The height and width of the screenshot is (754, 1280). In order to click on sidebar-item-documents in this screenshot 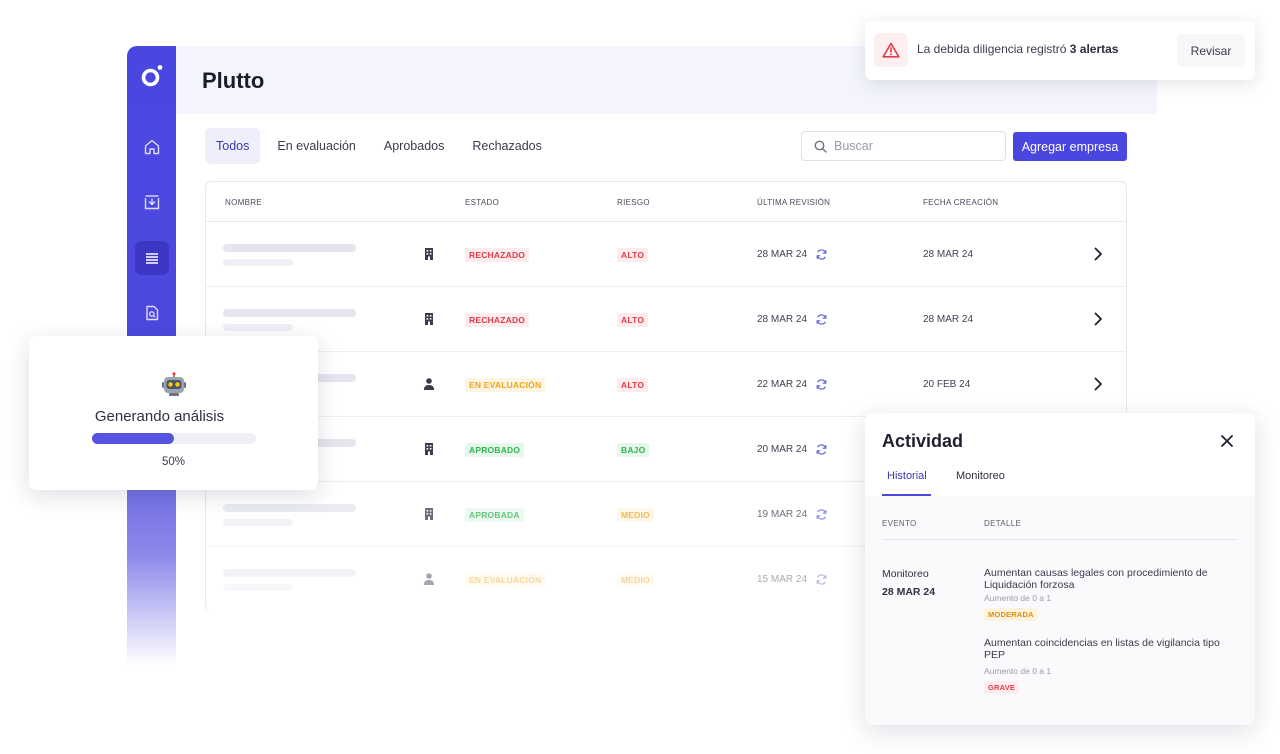, I will do `click(152, 313)`.